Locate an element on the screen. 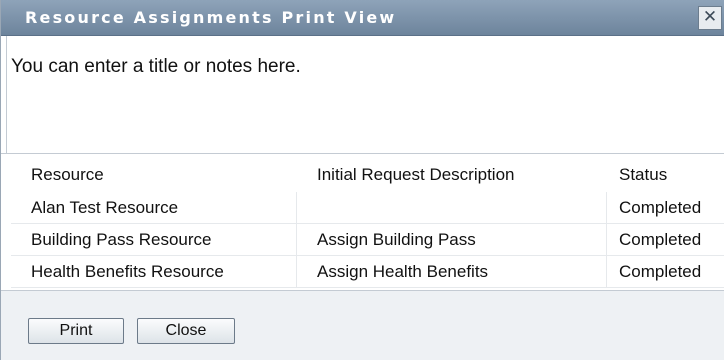  column-header-resource: Resource is located at coordinates (154, 174).